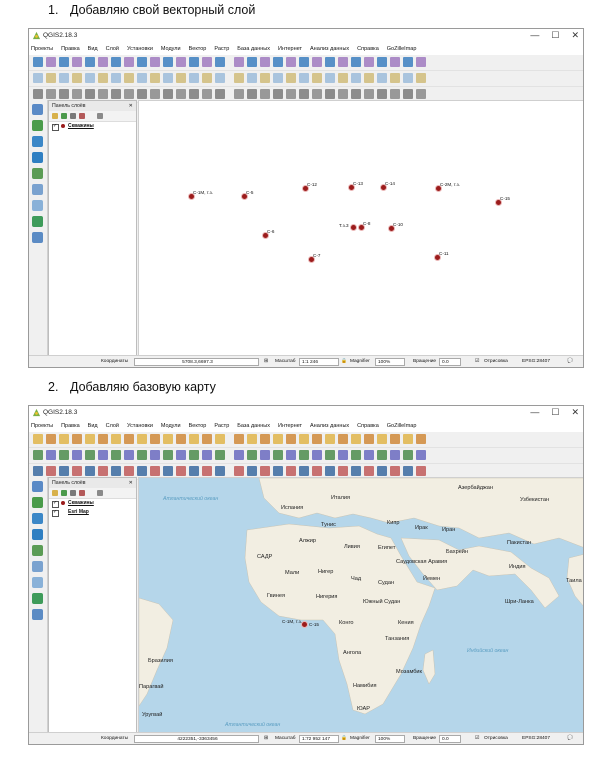 Image resolution: width=598 pixels, height=758 pixels. What do you see at coordinates (92, 126) in the screenshot?
I see `layer-item-skvazhiny: Скважины` at bounding box center [92, 126].